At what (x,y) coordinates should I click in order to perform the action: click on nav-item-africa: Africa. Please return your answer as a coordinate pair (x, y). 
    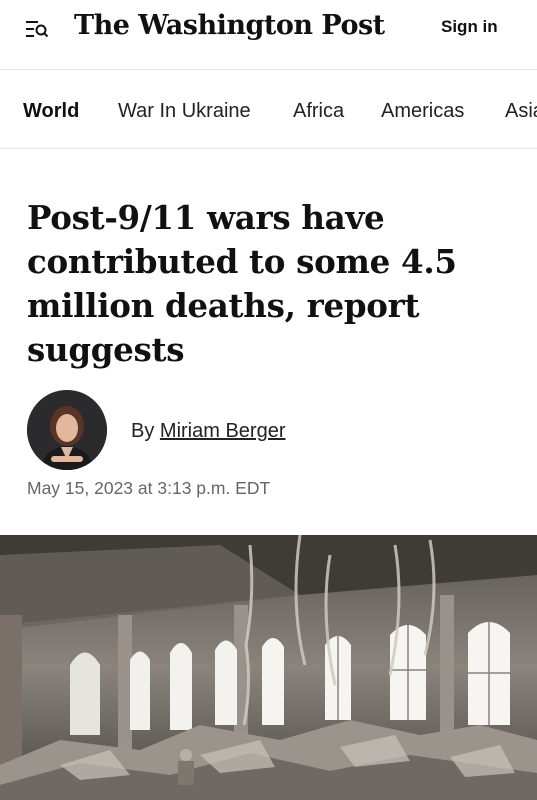
    Looking at the image, I should click on (318, 111).